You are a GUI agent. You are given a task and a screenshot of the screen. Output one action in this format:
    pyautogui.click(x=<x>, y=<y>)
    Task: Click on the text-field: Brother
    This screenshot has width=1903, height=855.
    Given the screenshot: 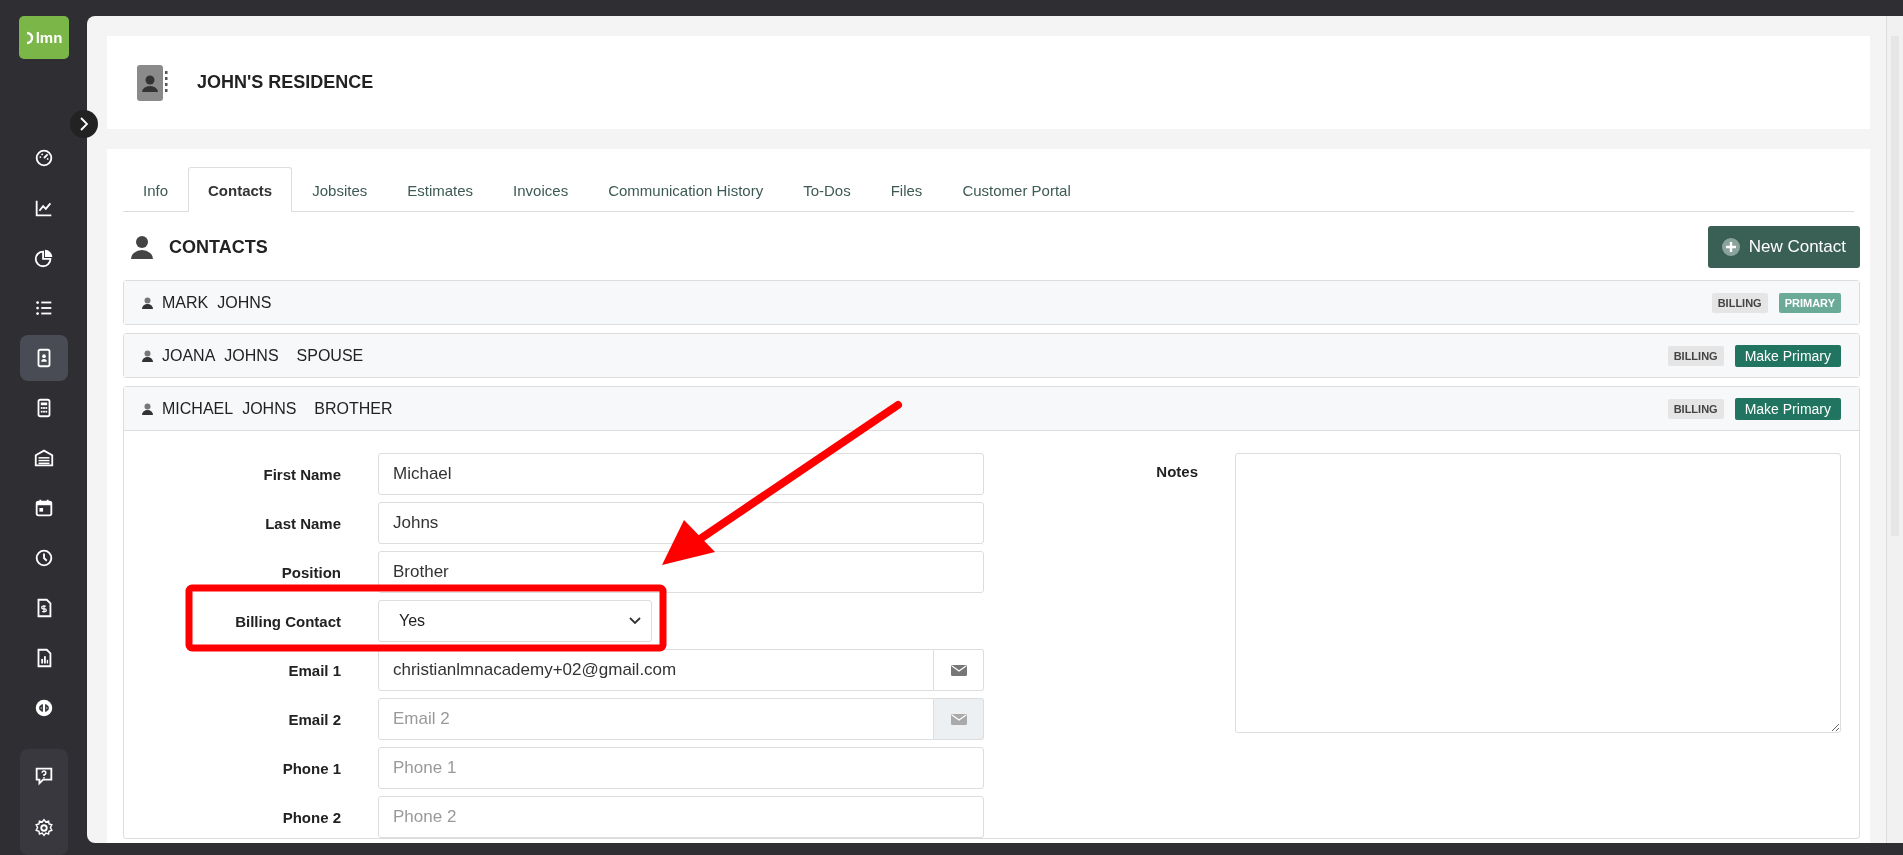 What is the action you would take?
    pyautogui.click(x=681, y=572)
    